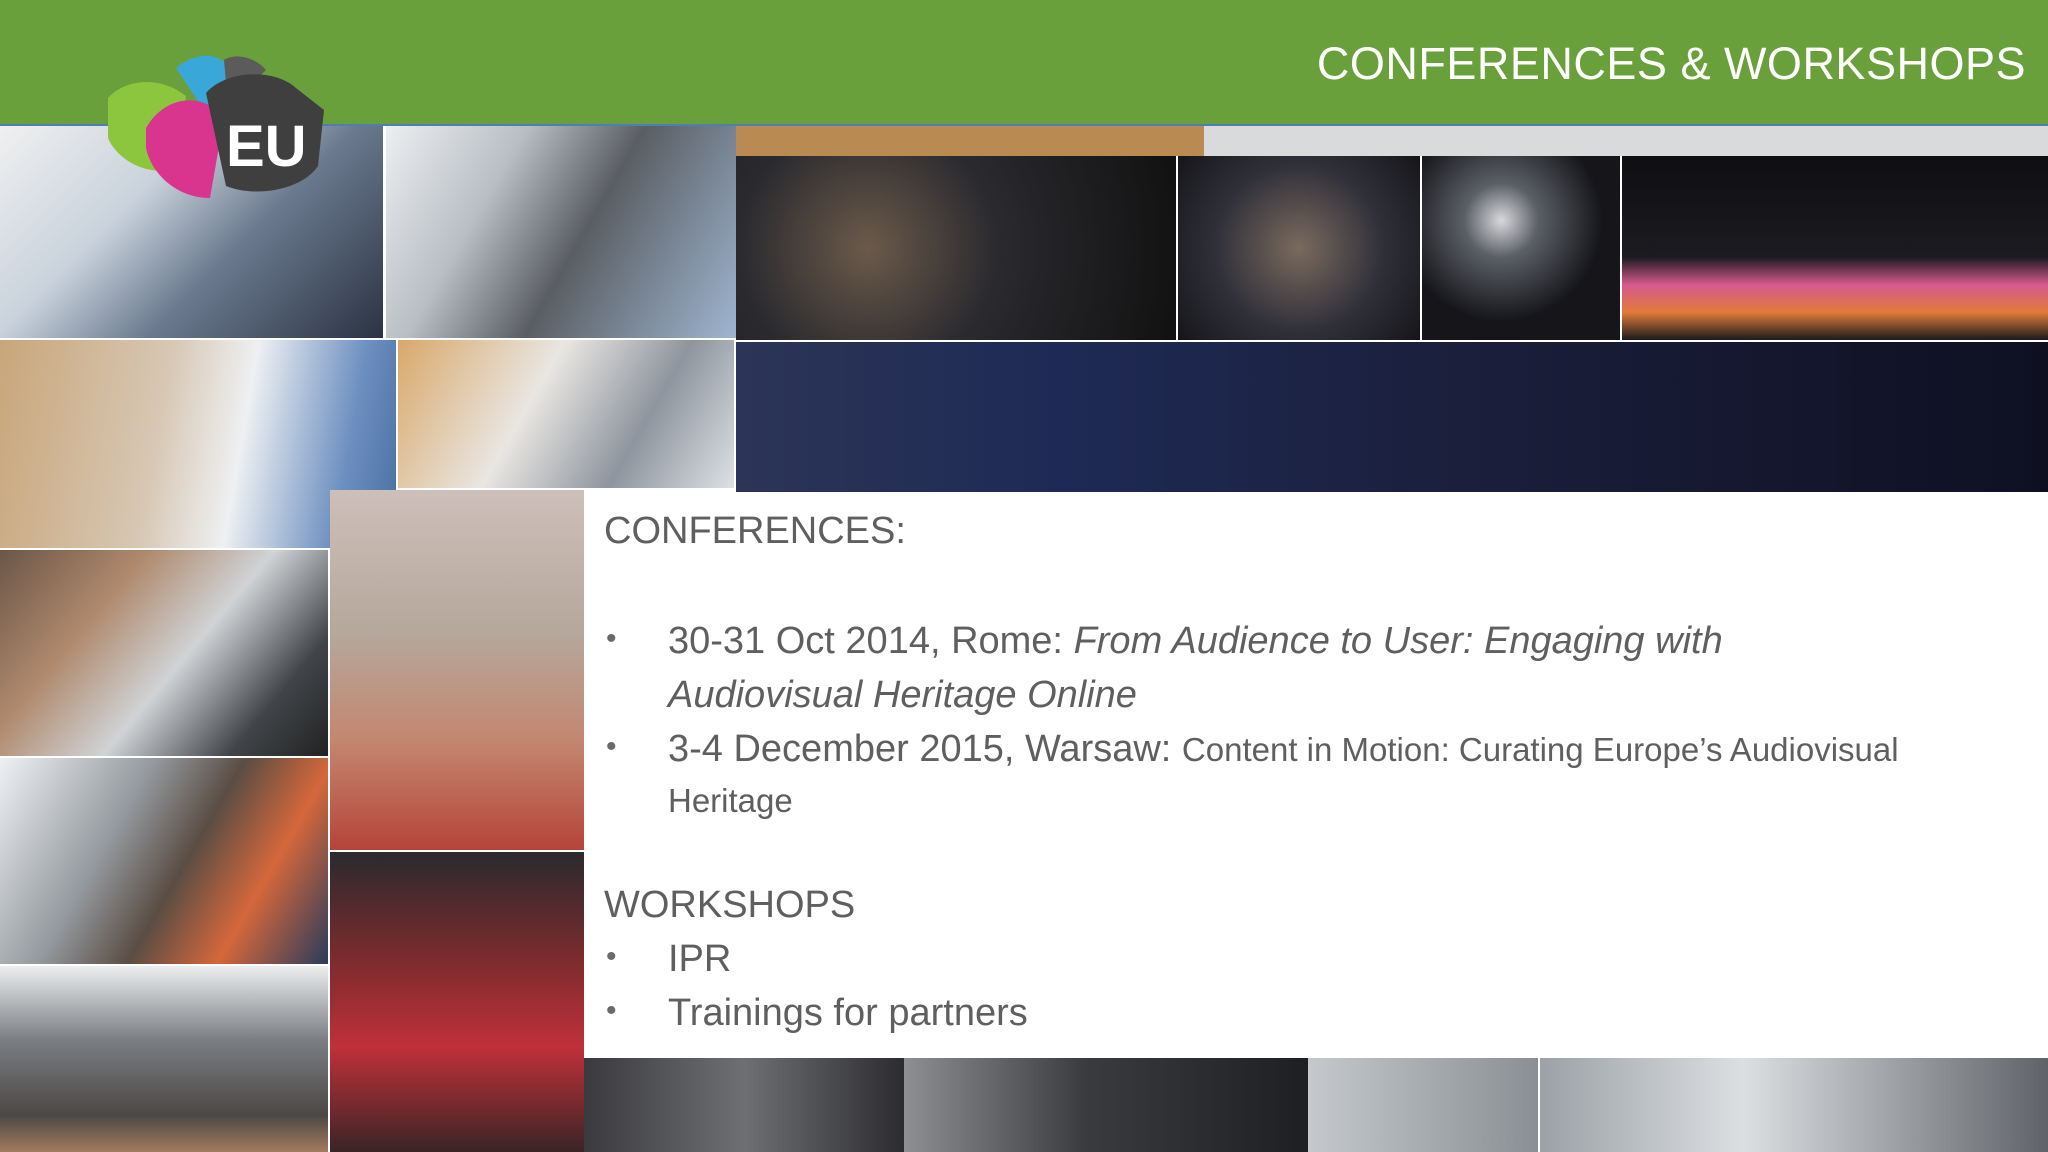  I want to click on collage-photo-group, so click(164, 861).